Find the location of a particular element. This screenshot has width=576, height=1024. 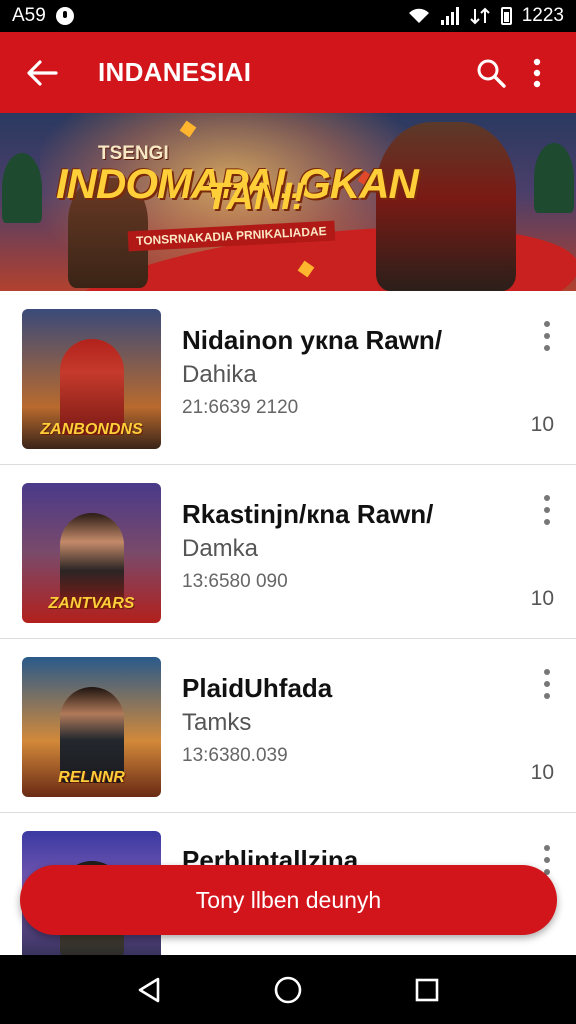

data-icon is located at coordinates (480, 16).